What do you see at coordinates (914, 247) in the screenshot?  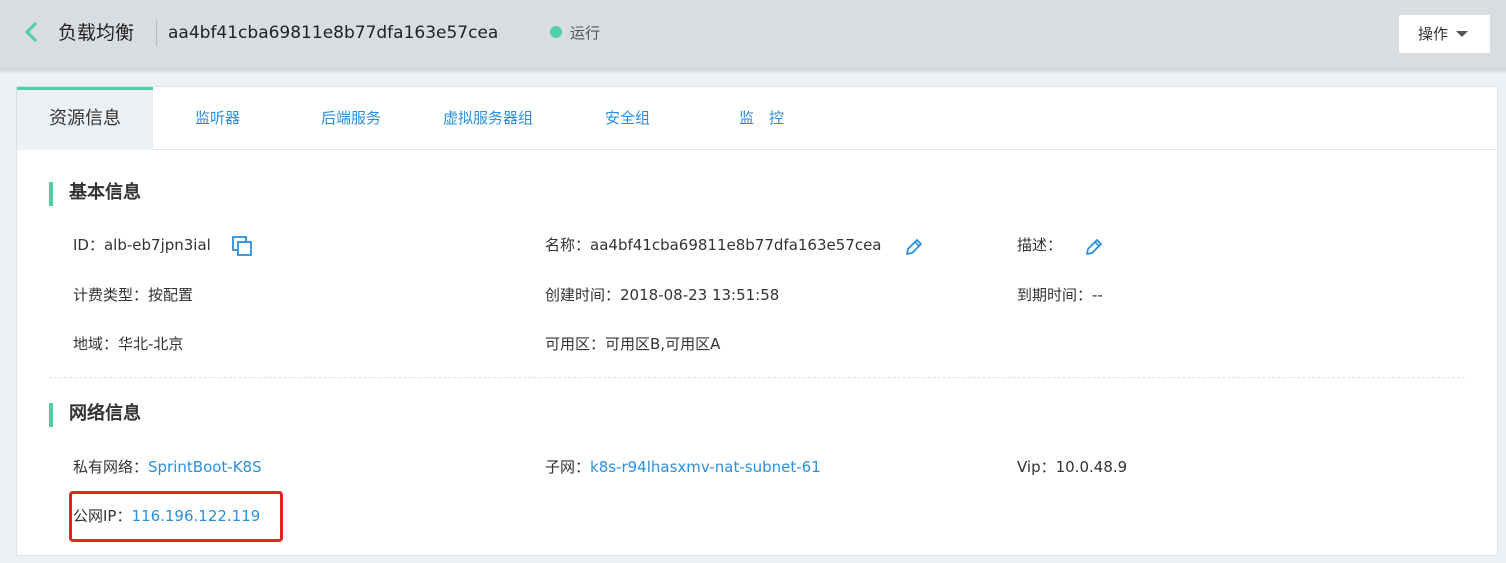 I see `edit-name-pencil-icon` at bounding box center [914, 247].